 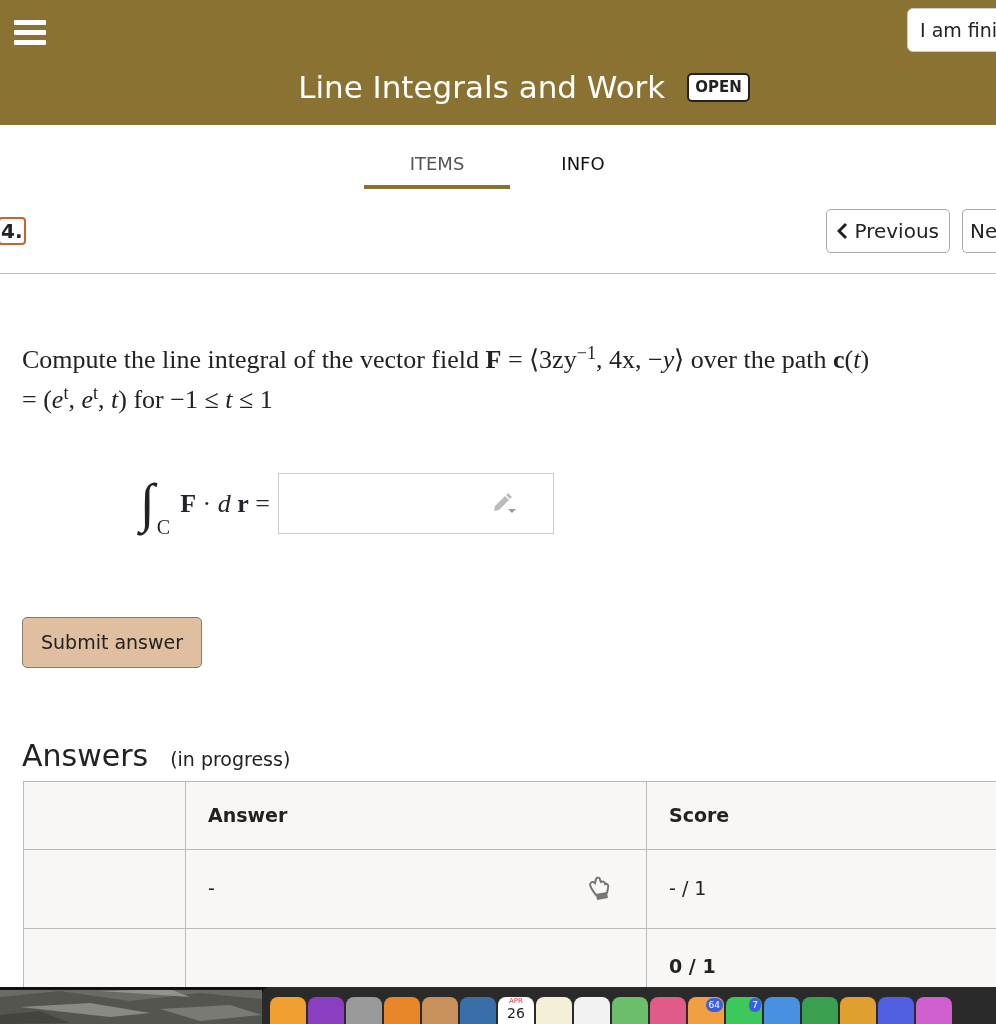 What do you see at coordinates (225, 504) in the screenshot?
I see `equation-label: F · d r =` at bounding box center [225, 504].